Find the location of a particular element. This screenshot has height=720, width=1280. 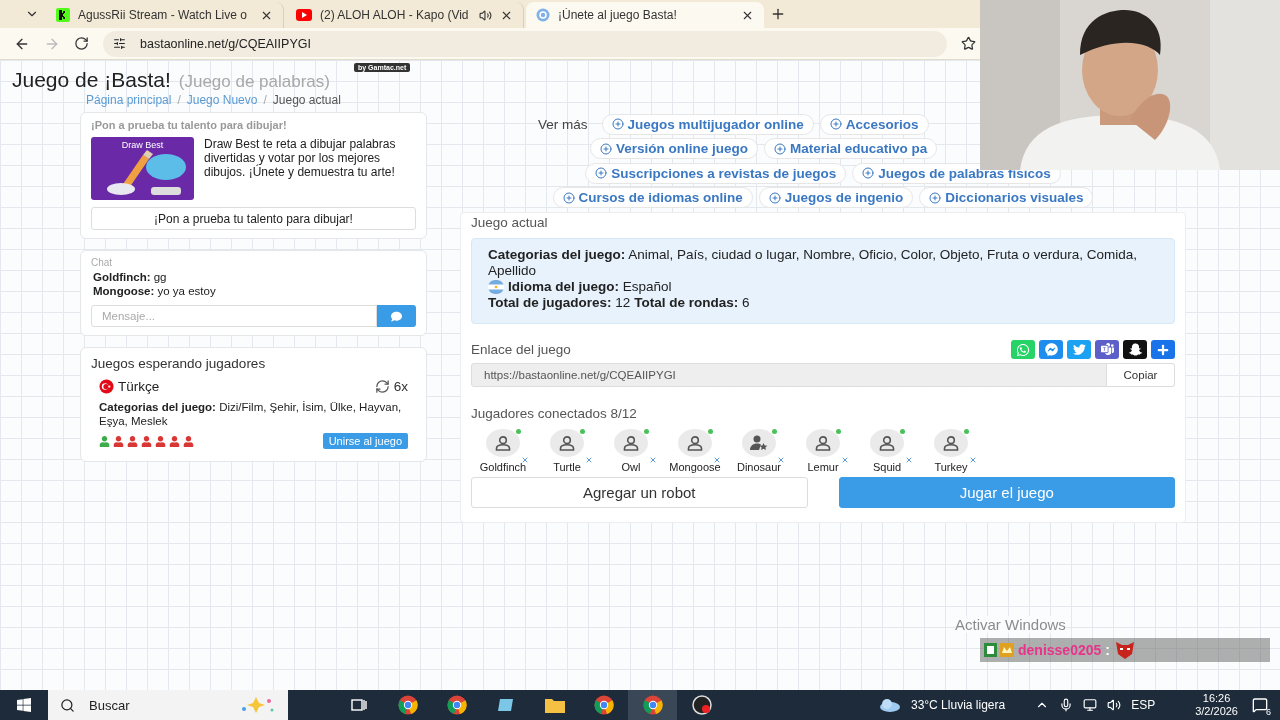

activation-notice: Activar Windows is located at coordinates (1010, 624).